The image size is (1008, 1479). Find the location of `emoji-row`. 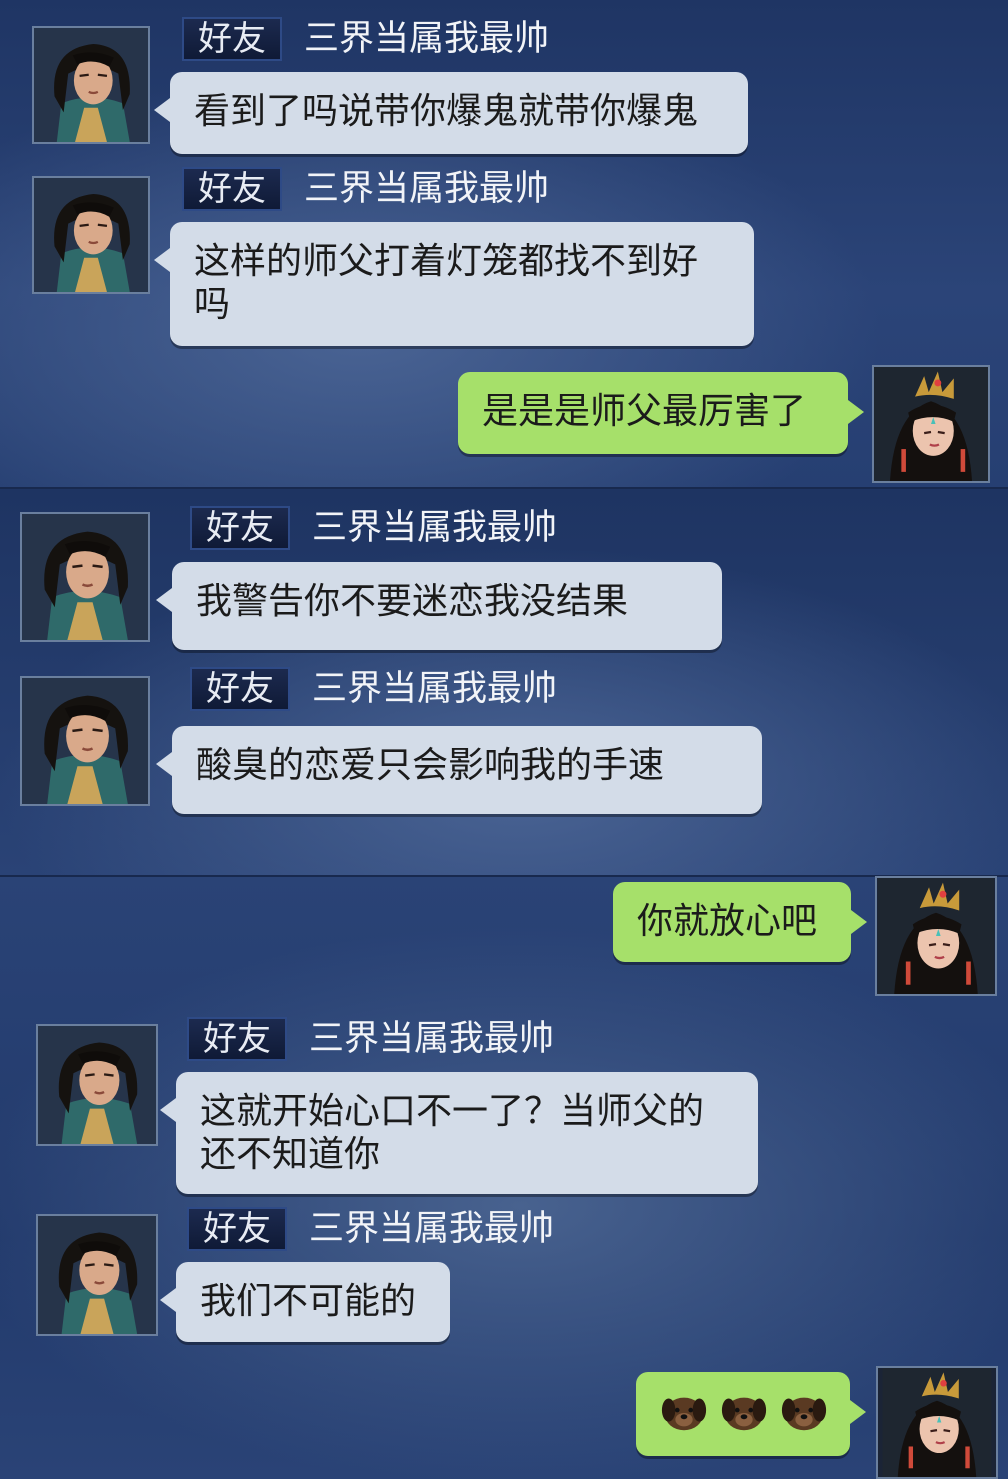

emoji-row is located at coordinates (744, 1411).